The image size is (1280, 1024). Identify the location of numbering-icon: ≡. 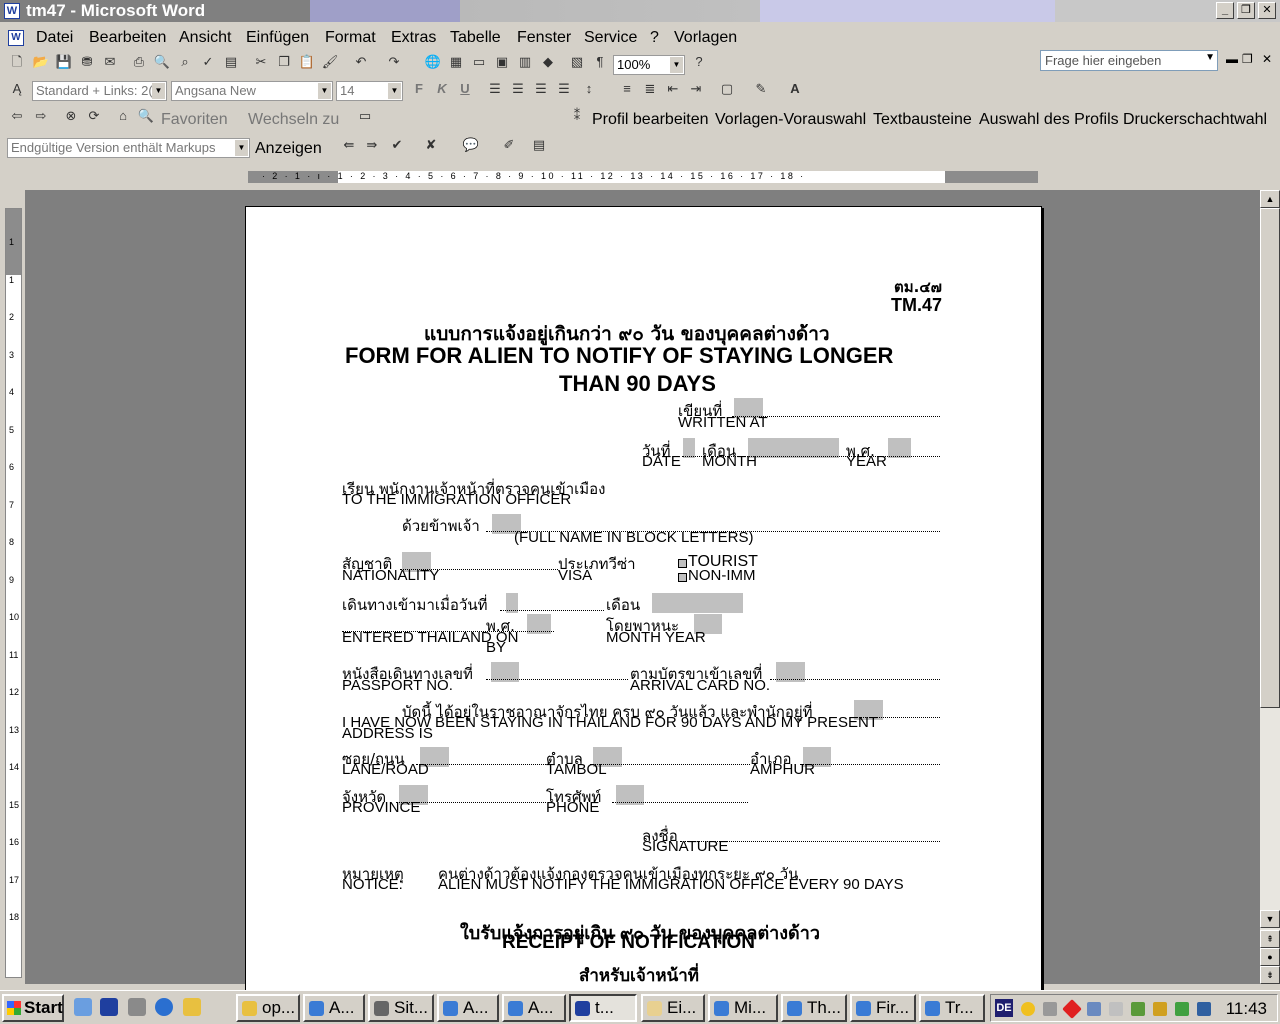
(627, 89).